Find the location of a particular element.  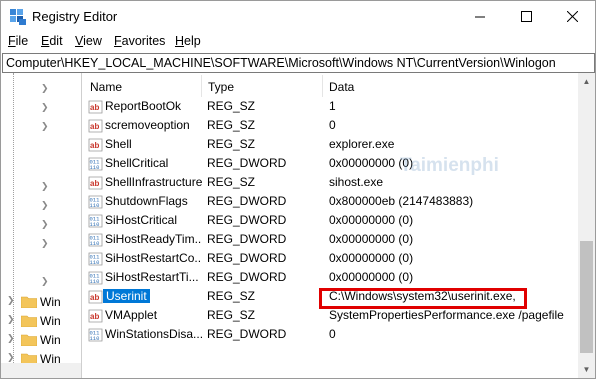

menu-edit: Edit is located at coordinates (52, 41).